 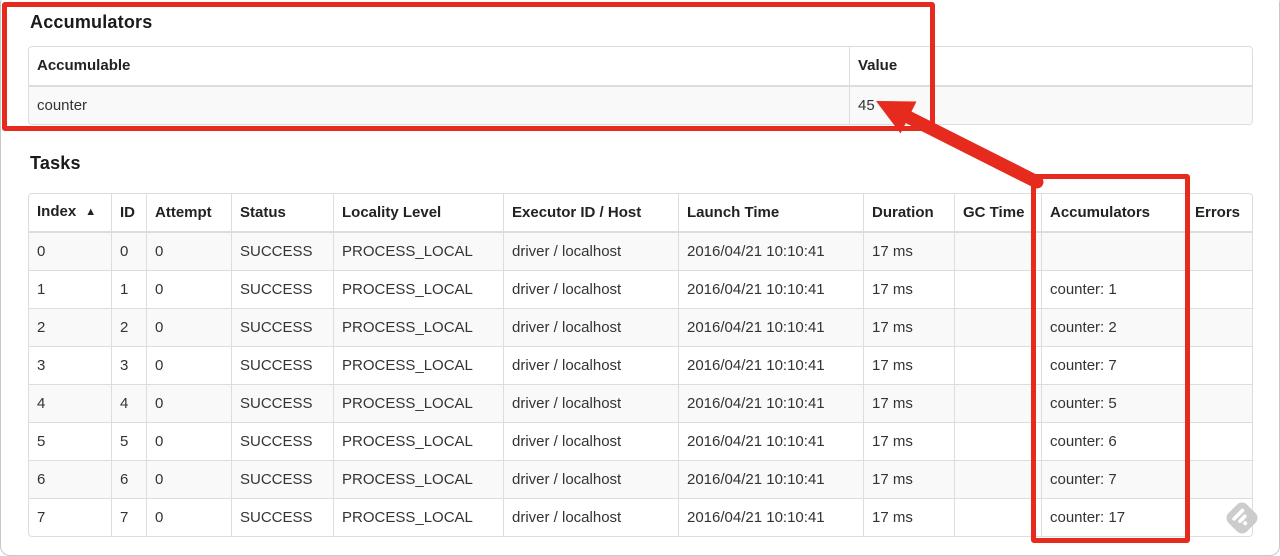 What do you see at coordinates (62, 105) in the screenshot?
I see `accumulable-name-cell: counter` at bounding box center [62, 105].